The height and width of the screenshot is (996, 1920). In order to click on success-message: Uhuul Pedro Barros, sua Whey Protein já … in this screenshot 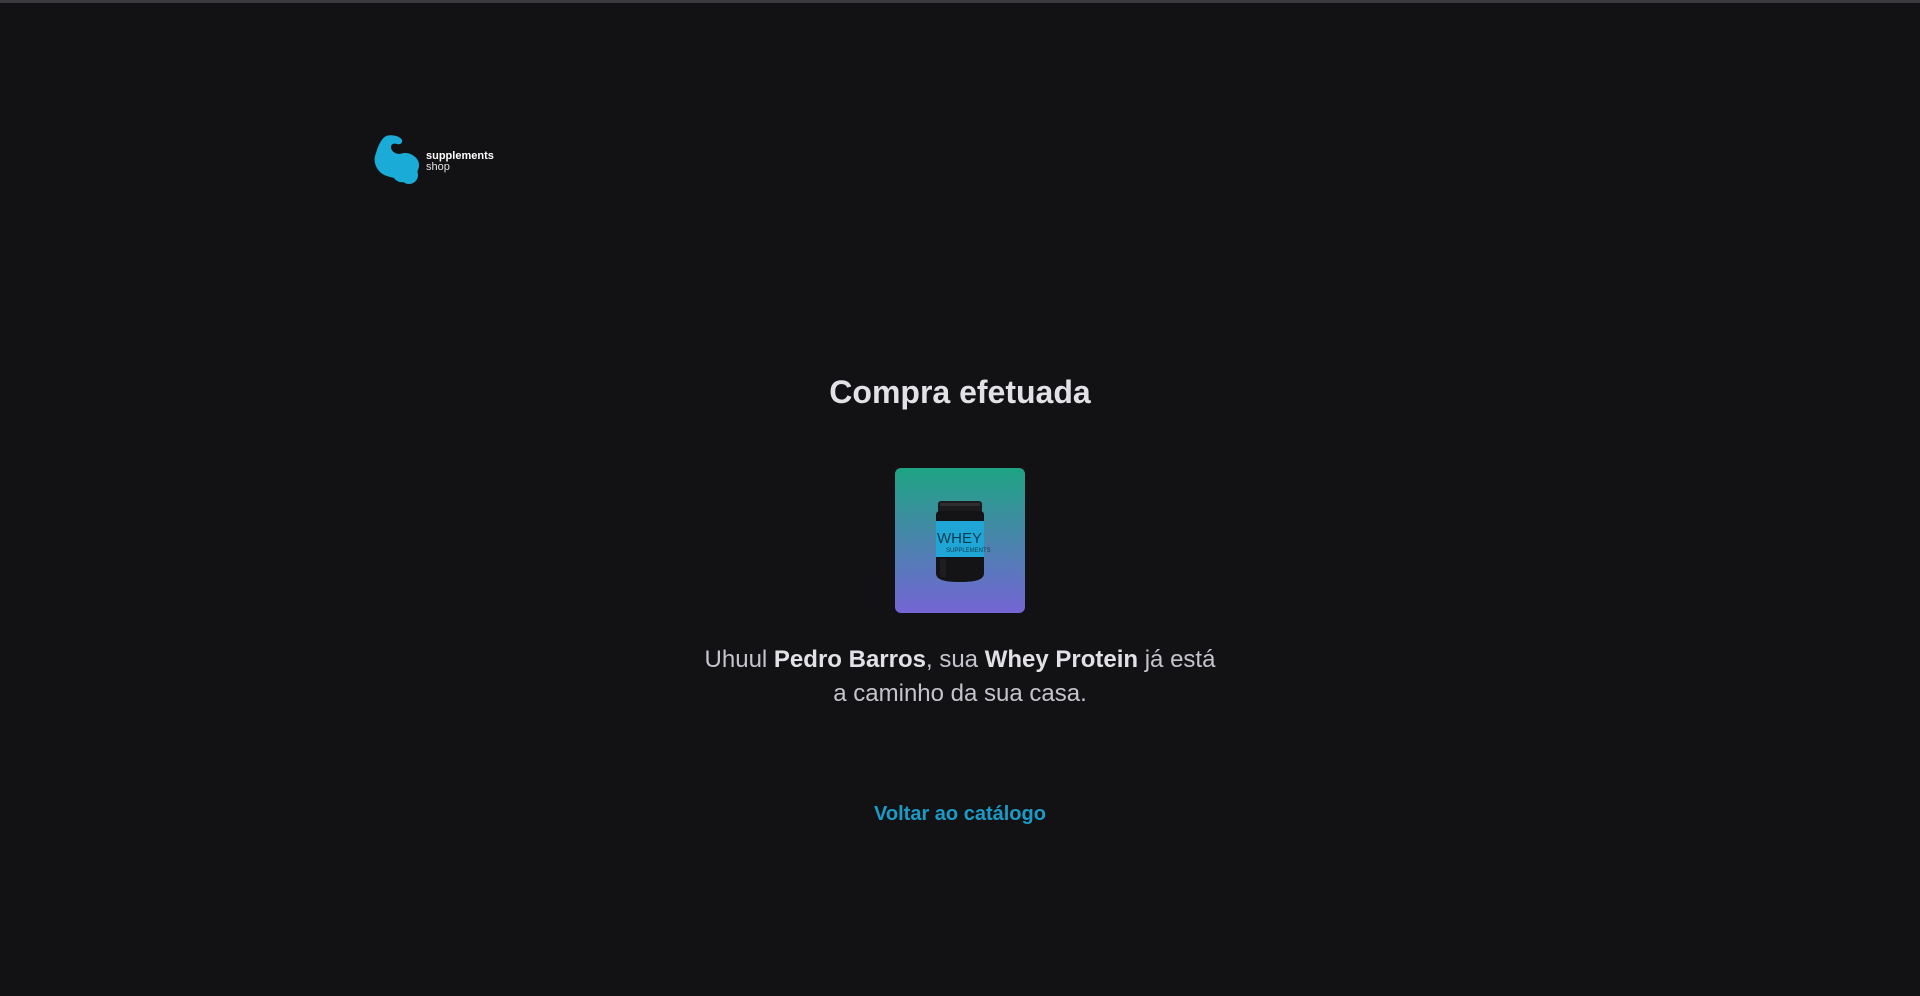, I will do `click(960, 677)`.